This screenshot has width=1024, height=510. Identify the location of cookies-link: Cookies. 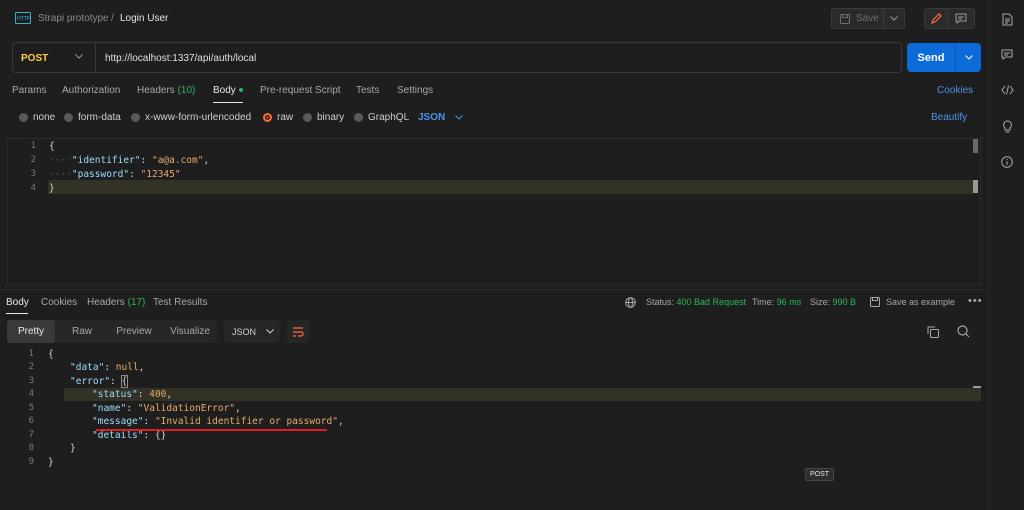
(955, 90).